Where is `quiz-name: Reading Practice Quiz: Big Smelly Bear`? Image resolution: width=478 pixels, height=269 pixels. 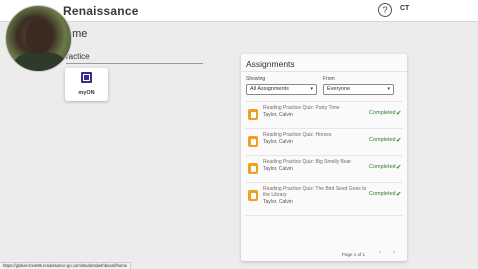 quiz-name: Reading Practice Quiz: Big Smelly Bear is located at coordinates (307, 162).